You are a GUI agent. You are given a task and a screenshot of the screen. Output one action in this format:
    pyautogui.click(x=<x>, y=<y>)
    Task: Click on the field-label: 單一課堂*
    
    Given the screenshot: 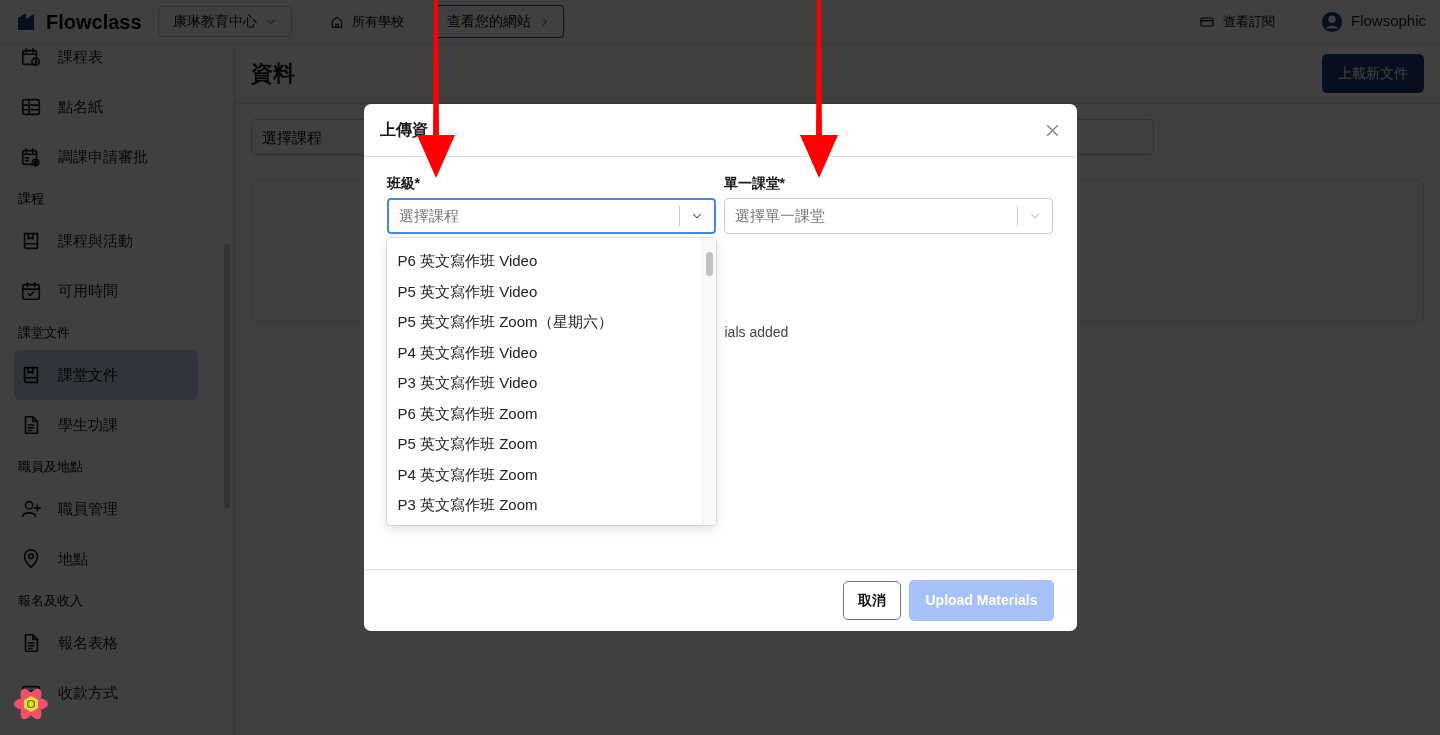 What is the action you would take?
    pyautogui.click(x=754, y=183)
    